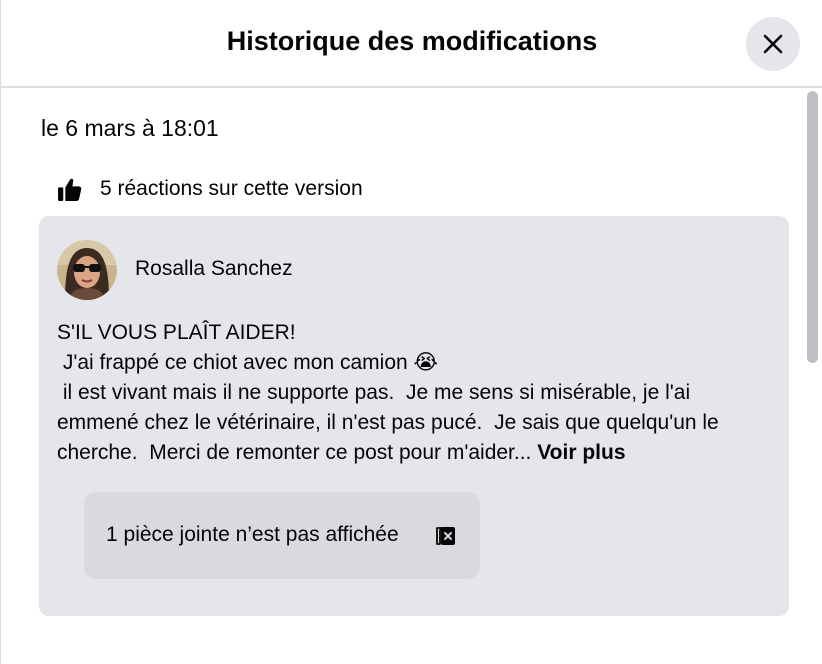 Image resolution: width=822 pixels, height=664 pixels. What do you see at coordinates (252, 534) in the screenshot?
I see `attachment-text: 1 pièce jointe n’est pas affichée` at bounding box center [252, 534].